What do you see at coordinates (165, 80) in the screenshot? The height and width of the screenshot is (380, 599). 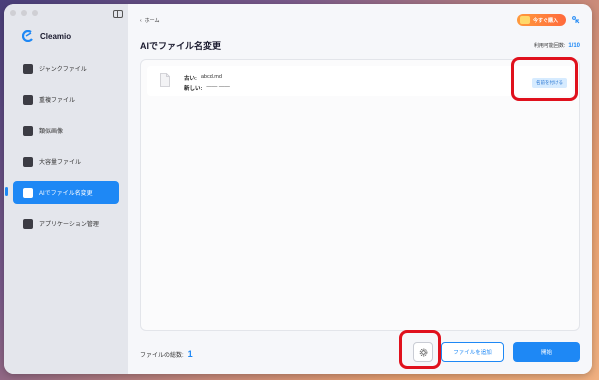 I see `document-icon` at bounding box center [165, 80].